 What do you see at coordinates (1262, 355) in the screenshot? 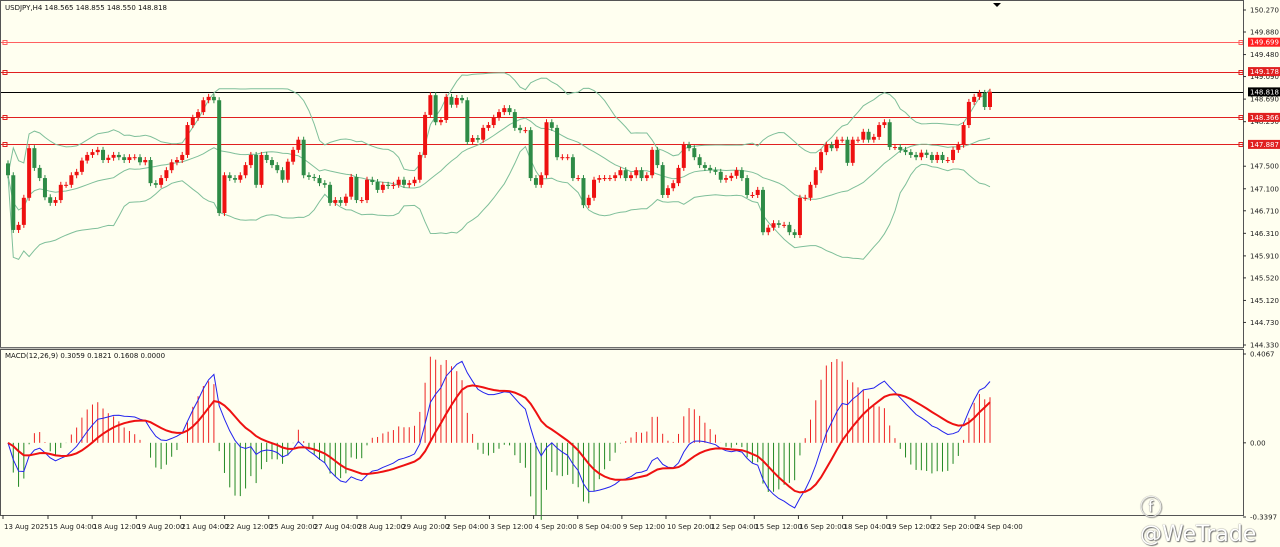
I see `macd-tick-label: 0.4067` at bounding box center [1262, 355].